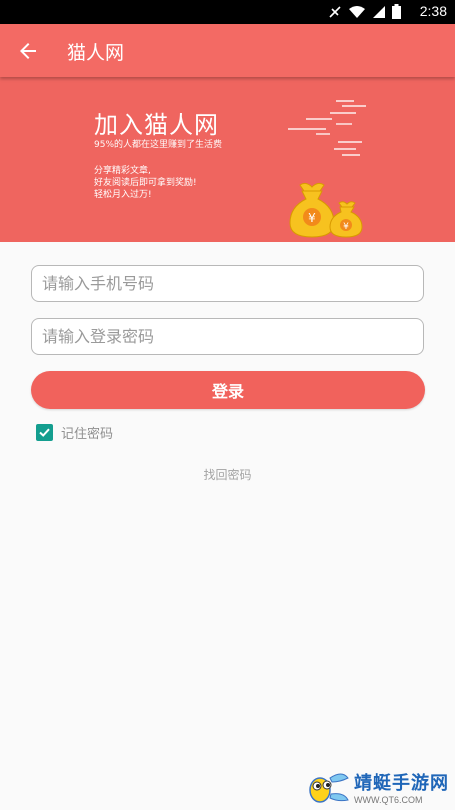  Describe the element at coordinates (227, 283) in the screenshot. I see `phone-input` at that location.